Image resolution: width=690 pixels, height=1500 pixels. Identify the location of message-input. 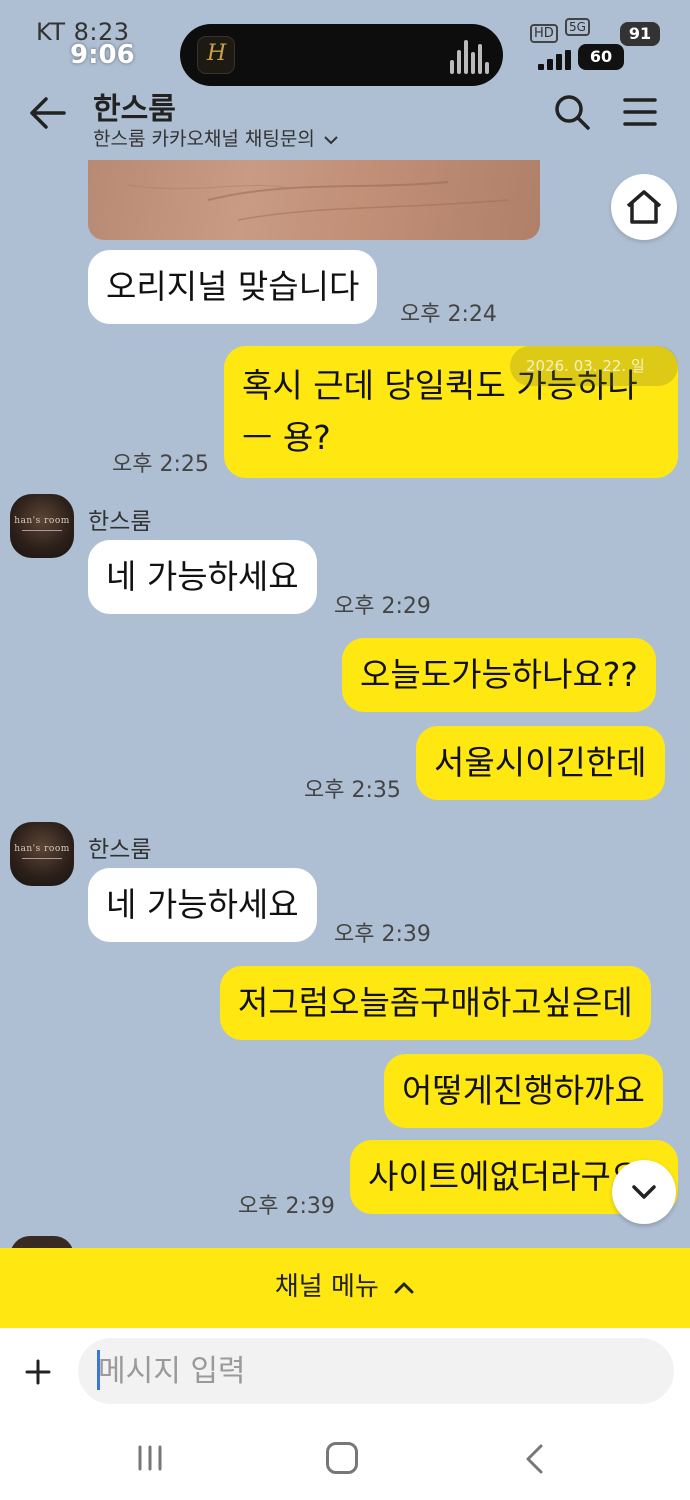
(376, 1371).